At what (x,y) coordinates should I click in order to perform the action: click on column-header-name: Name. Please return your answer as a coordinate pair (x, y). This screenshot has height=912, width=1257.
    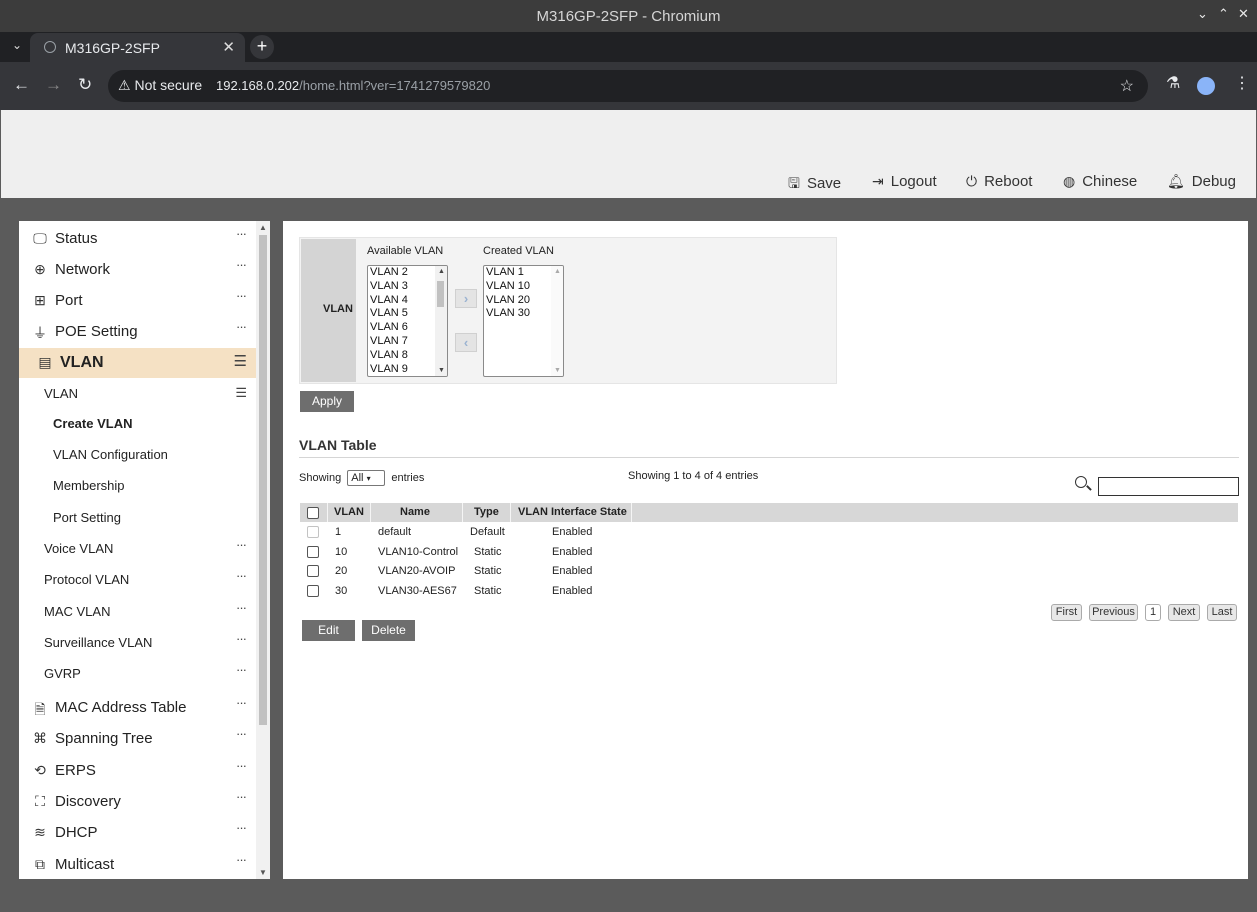
    Looking at the image, I should click on (415, 512).